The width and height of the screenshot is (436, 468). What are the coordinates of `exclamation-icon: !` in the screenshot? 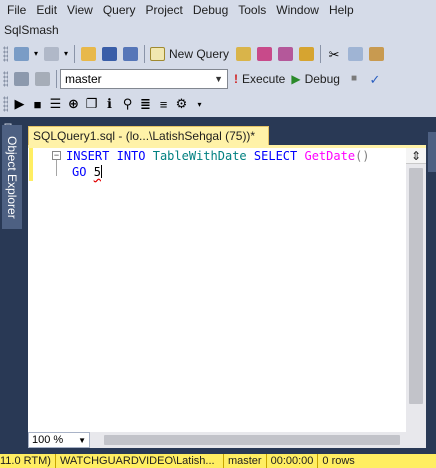 It's located at (236, 79).